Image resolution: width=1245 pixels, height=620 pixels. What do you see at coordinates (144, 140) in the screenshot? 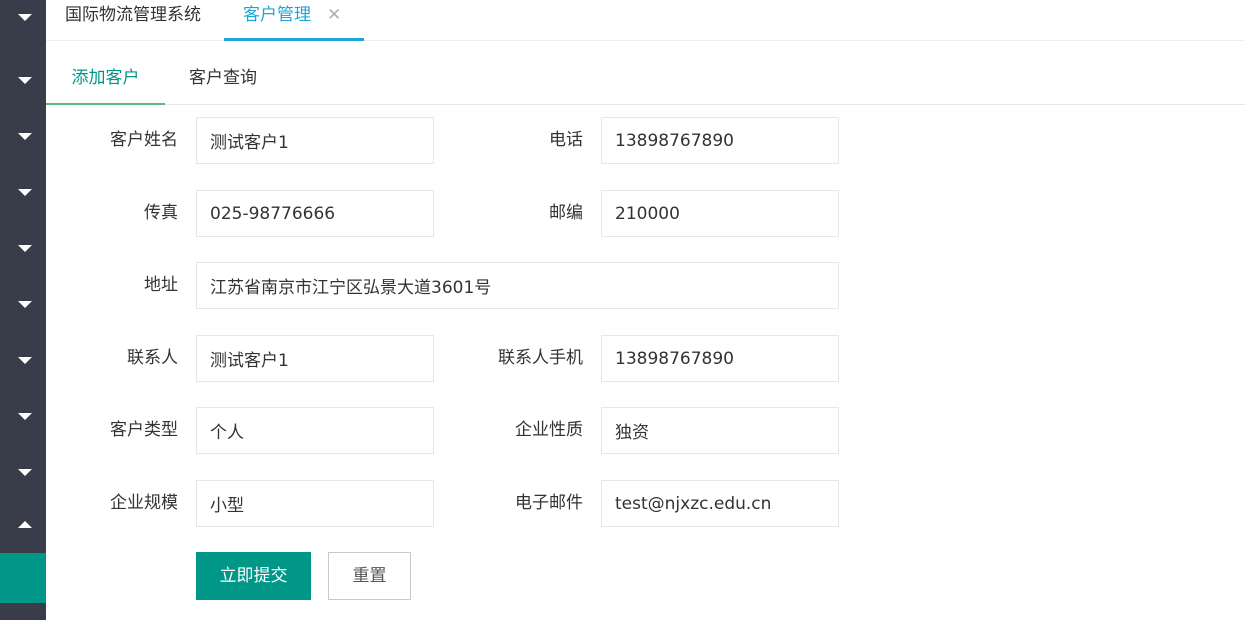
I see `customer-name-label: 客户姓名` at bounding box center [144, 140].